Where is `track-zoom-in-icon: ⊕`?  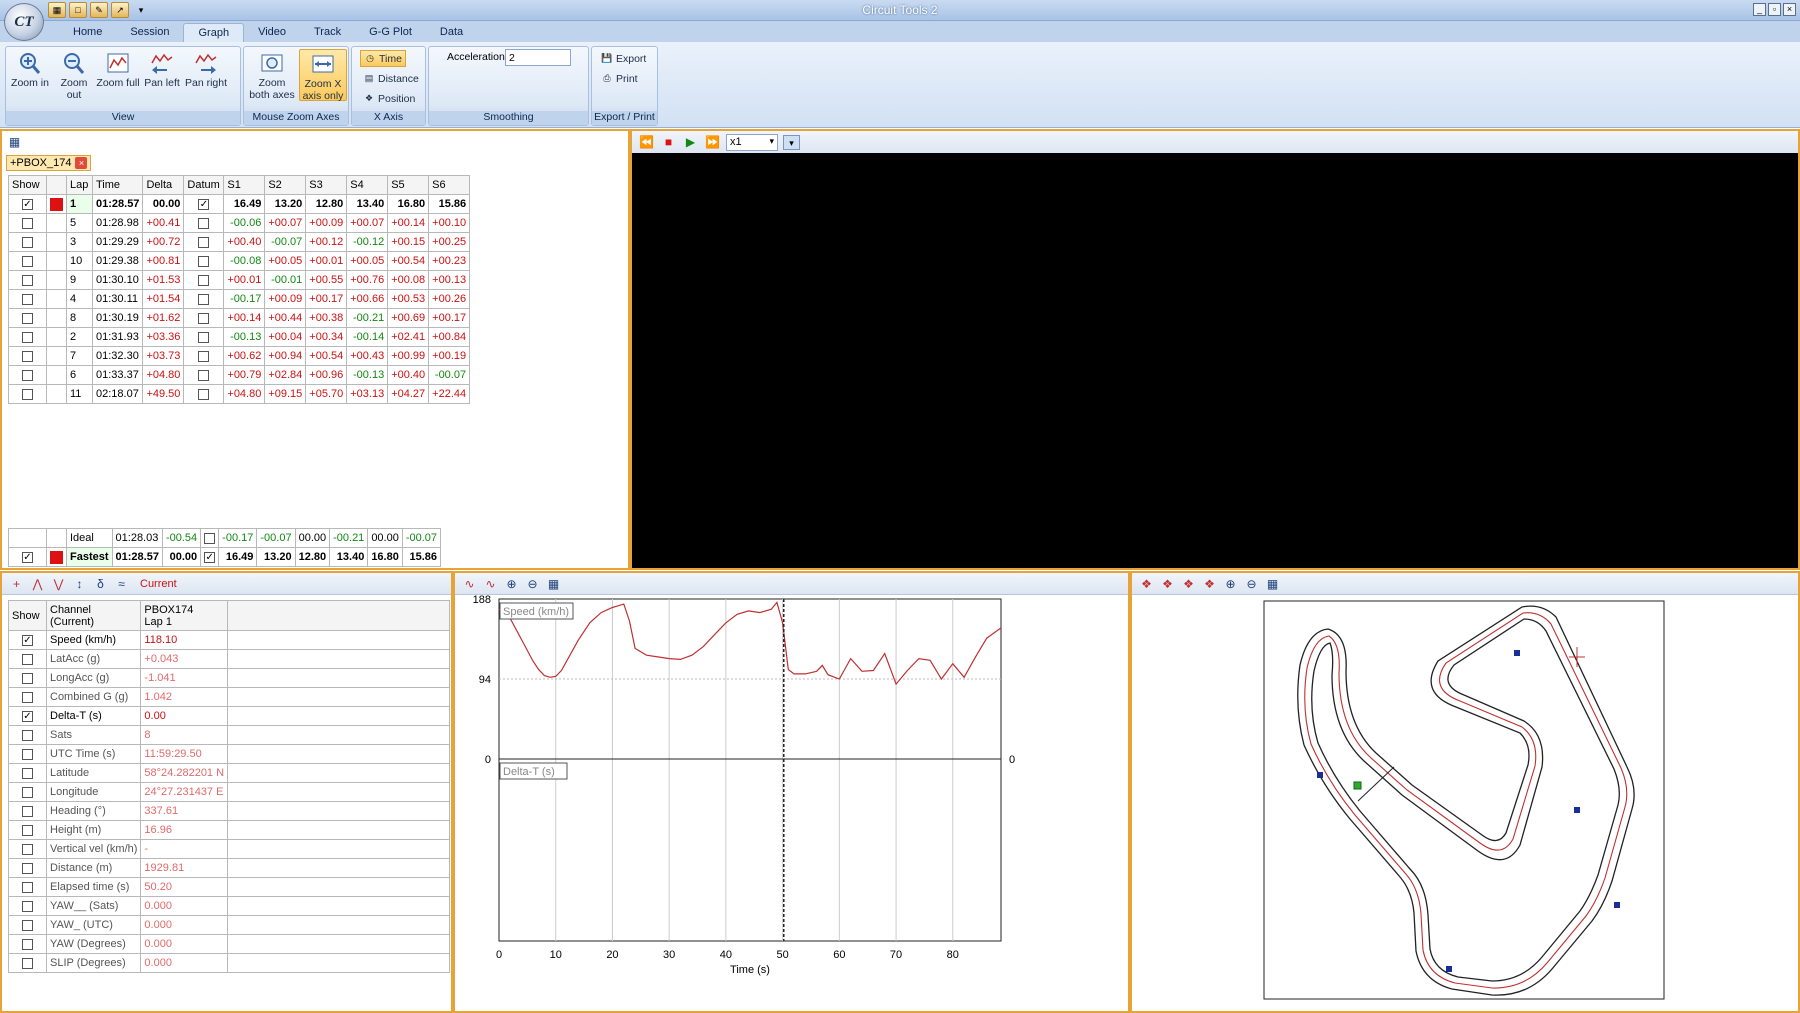 track-zoom-in-icon: ⊕ is located at coordinates (1230, 584).